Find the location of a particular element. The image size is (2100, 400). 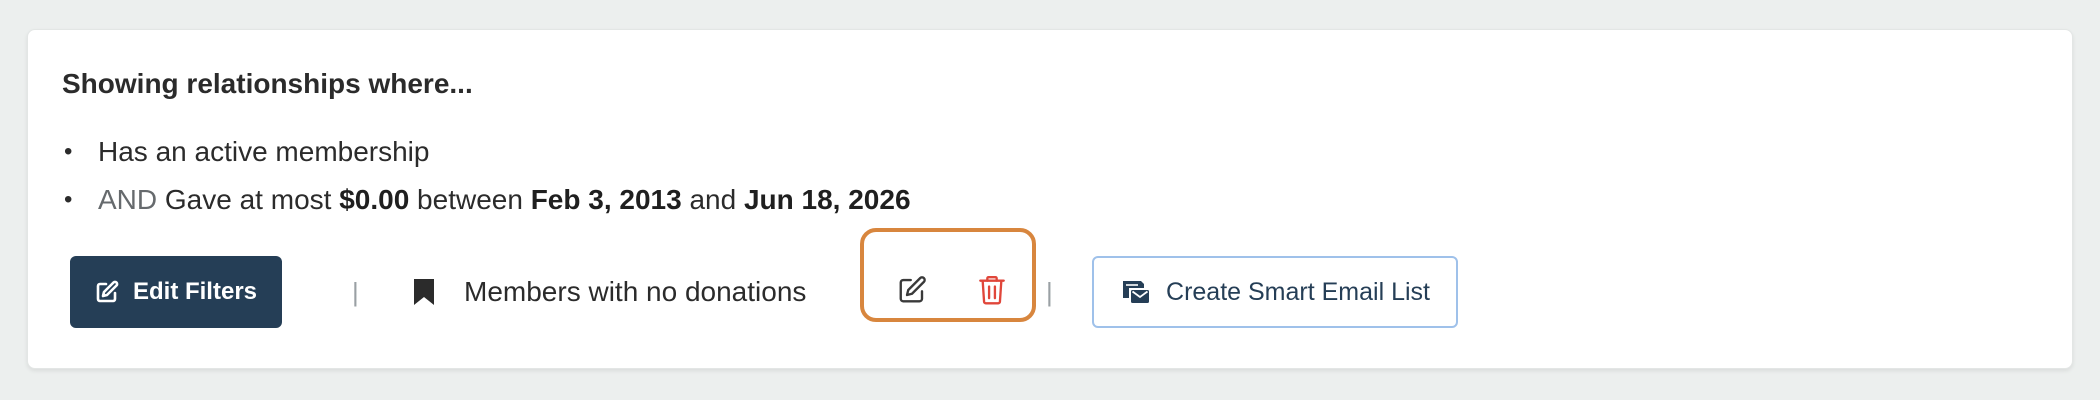

condition-end-date: Jun 18, 2026 is located at coordinates (827, 199).